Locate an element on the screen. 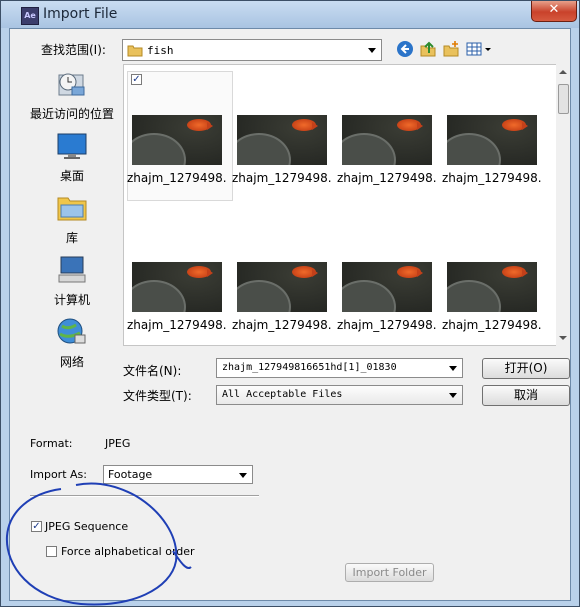  place-desktop: 桌面 is located at coordinates (72, 157).